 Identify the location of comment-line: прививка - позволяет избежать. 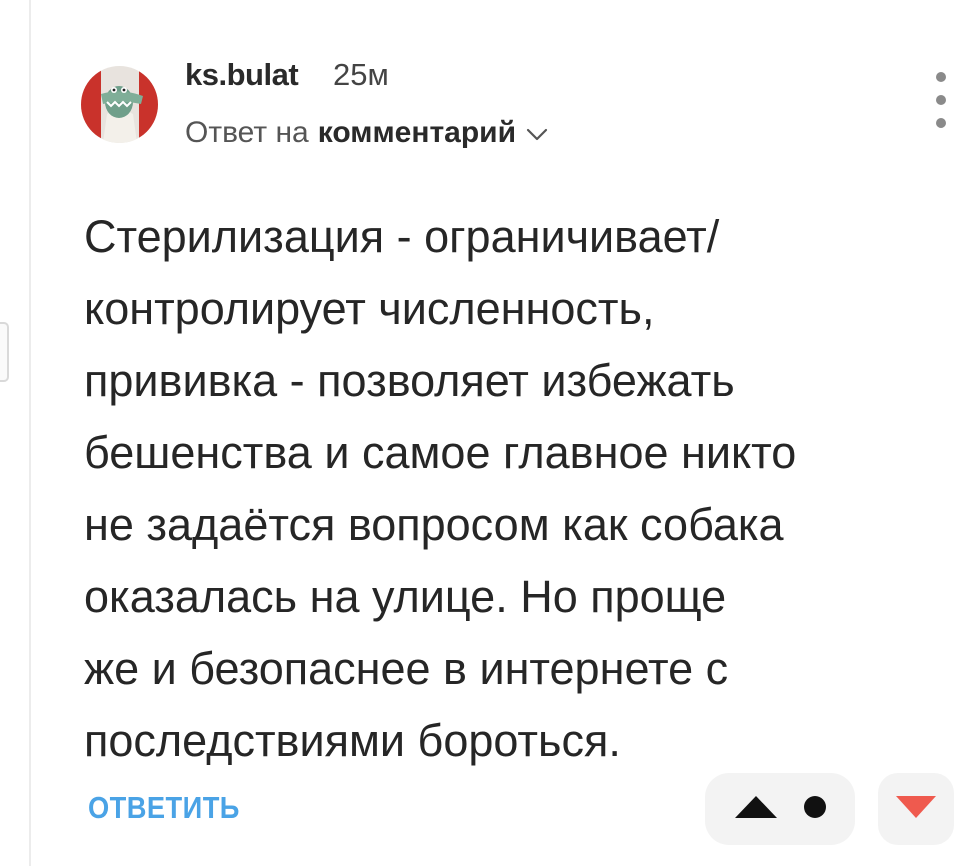
(409, 380).